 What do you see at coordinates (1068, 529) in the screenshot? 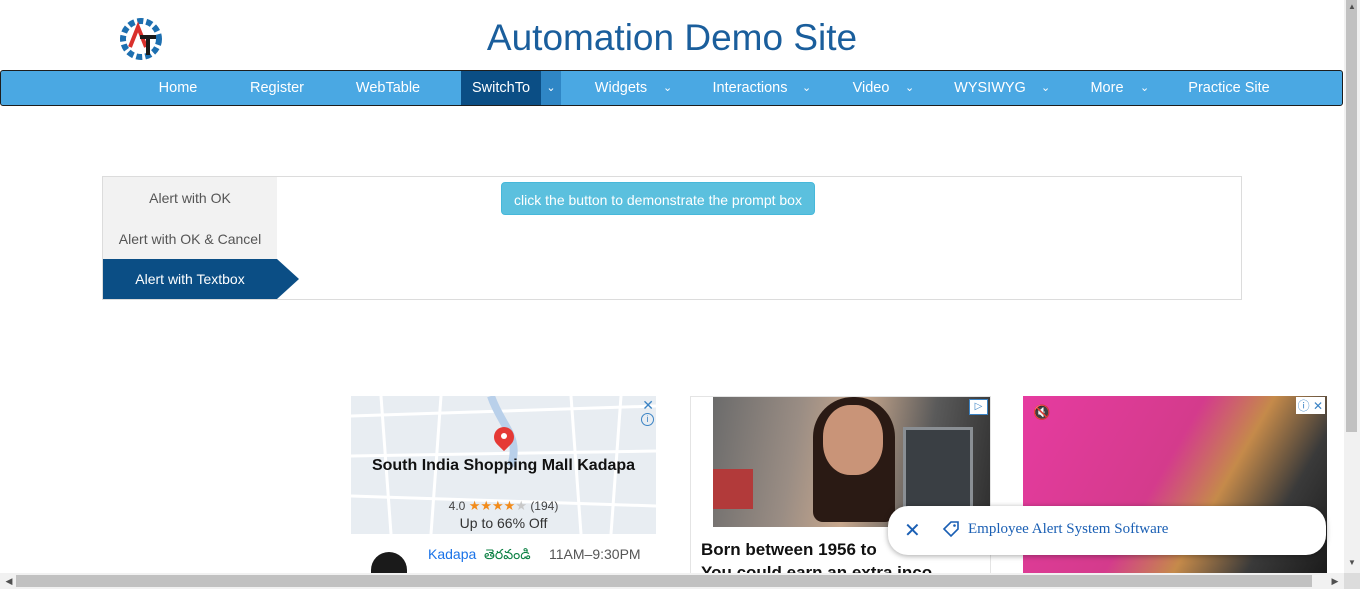
I see `toast-link: Employee Alert System Software` at bounding box center [1068, 529].